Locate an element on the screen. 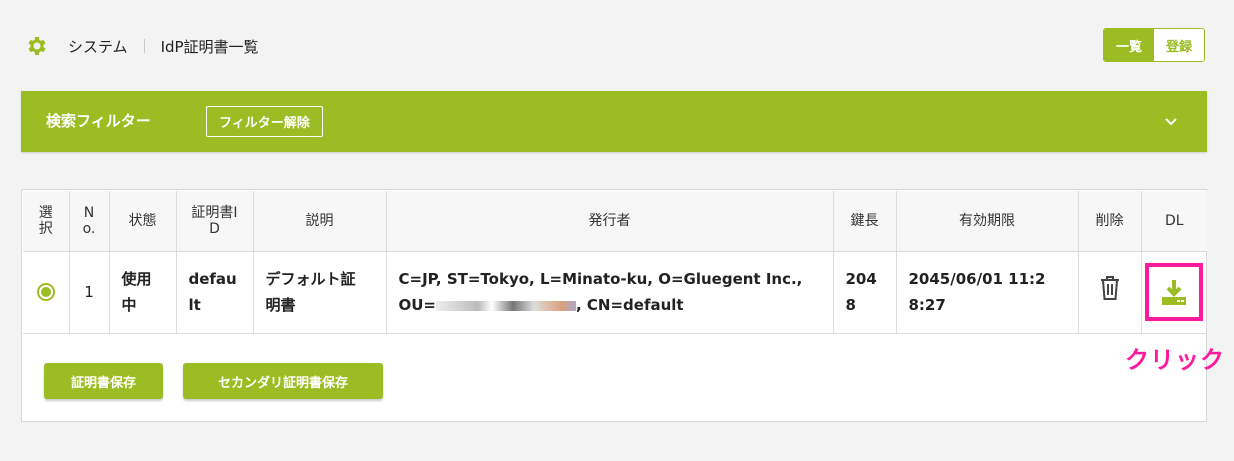 The height and width of the screenshot is (461, 1234). save-certificate-button: 証明書保存 is located at coordinates (103, 381).